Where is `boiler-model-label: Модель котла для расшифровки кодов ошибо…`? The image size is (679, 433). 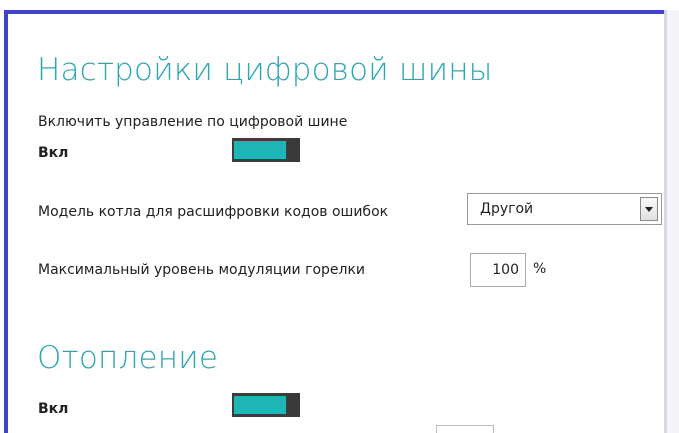
boiler-model-label: Модель котла для расшифровки кодов ошибо… is located at coordinates (213, 212).